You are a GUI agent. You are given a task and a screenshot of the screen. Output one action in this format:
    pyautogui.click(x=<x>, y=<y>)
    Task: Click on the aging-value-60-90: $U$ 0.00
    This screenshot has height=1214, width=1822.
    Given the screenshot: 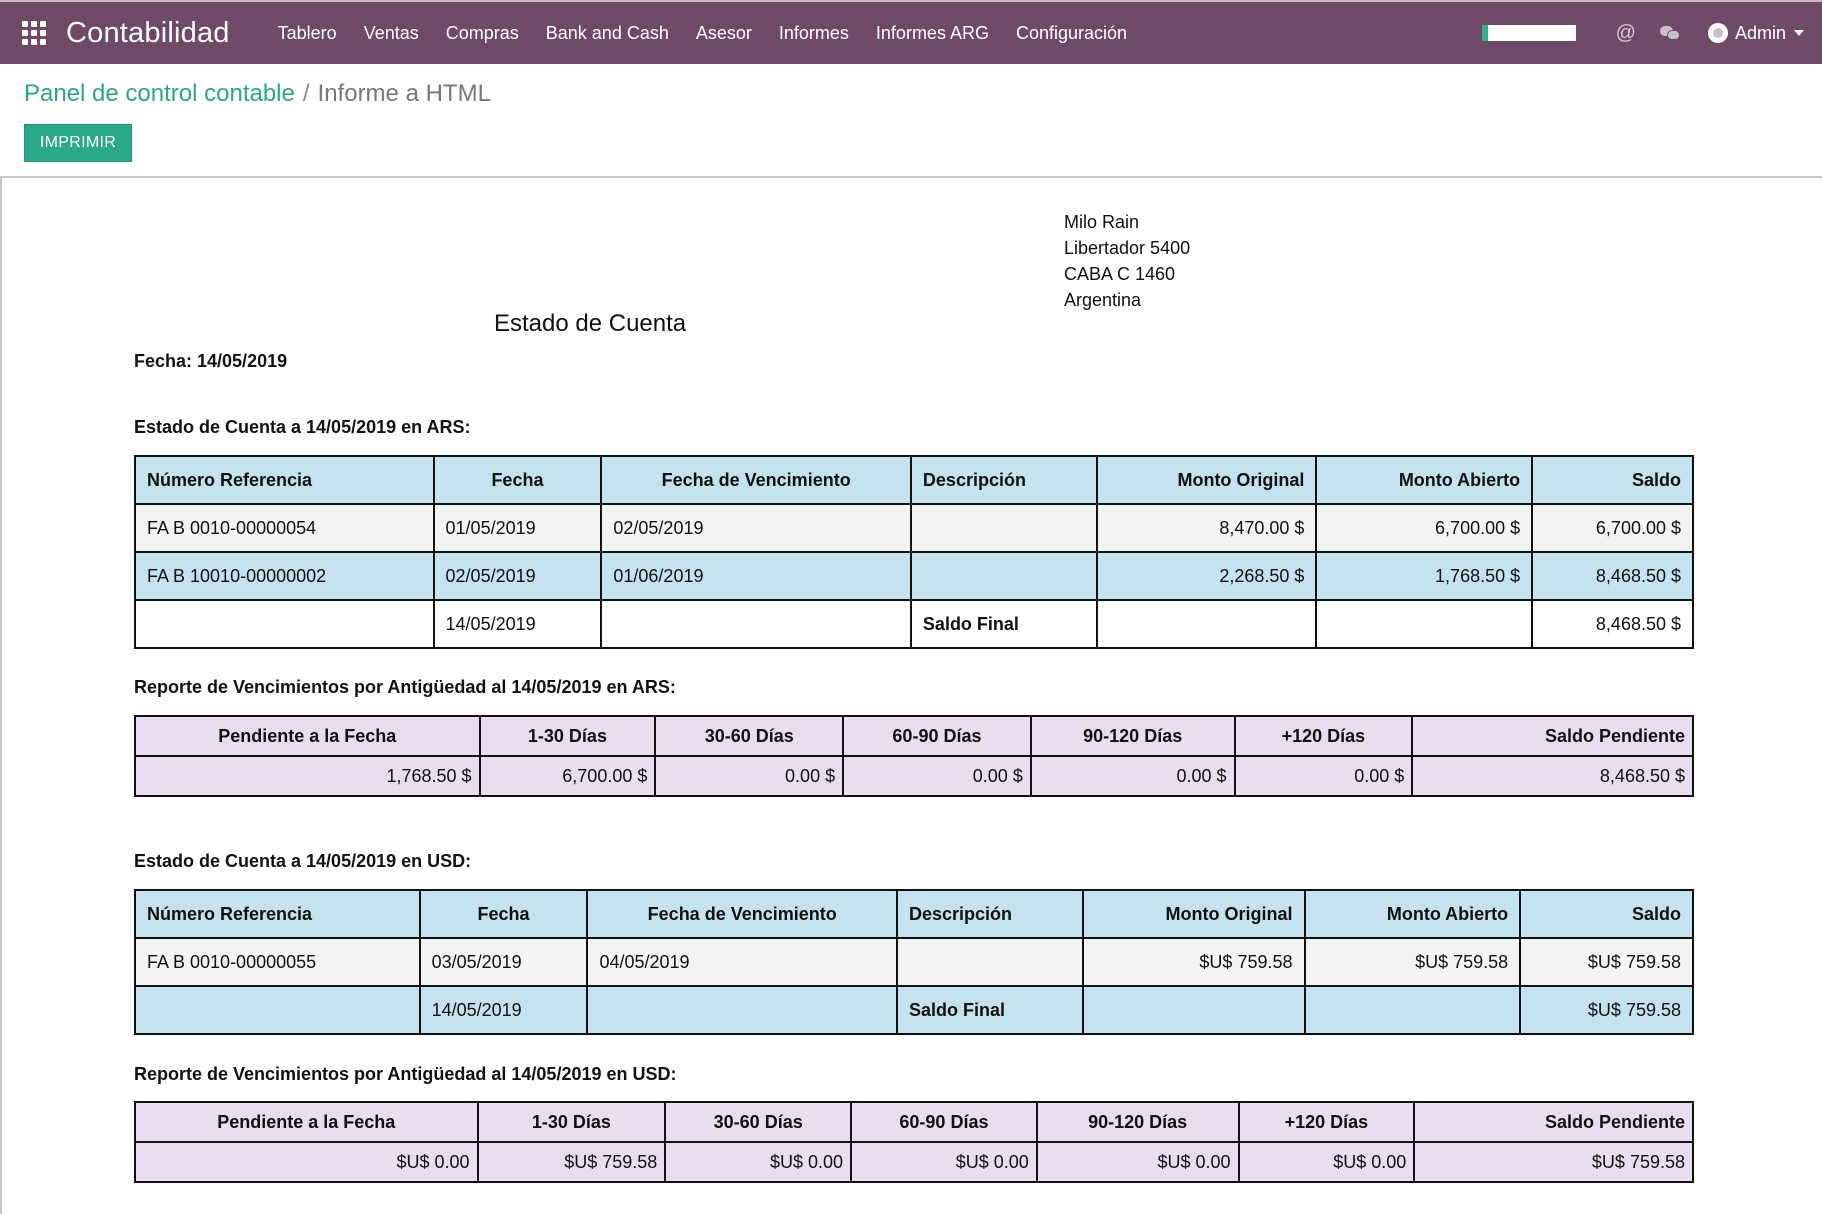 What is the action you would take?
    pyautogui.click(x=944, y=1162)
    